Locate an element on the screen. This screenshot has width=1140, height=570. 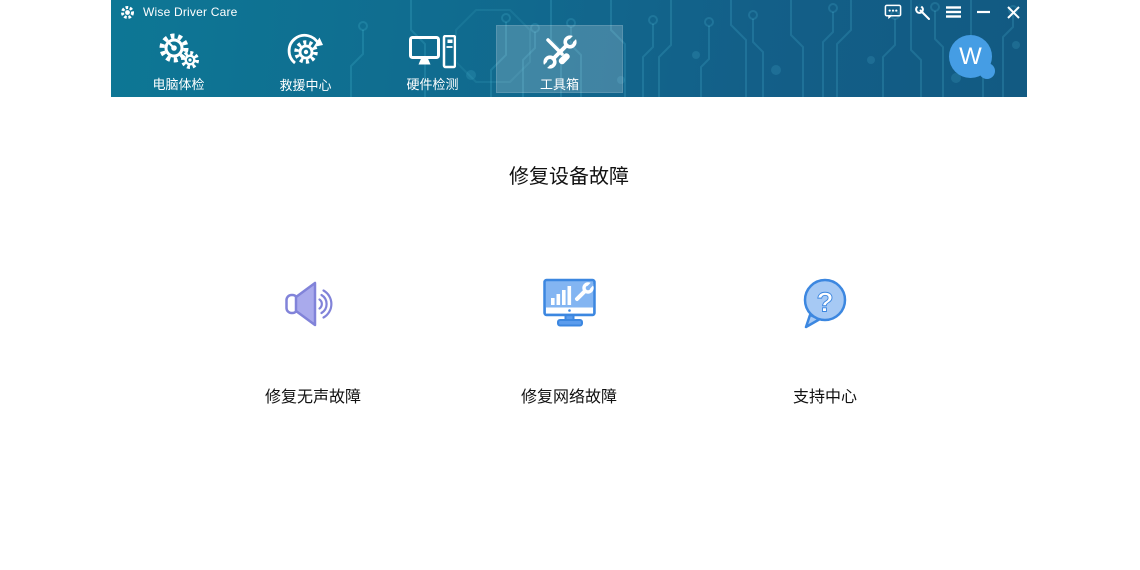
tab-label: 救援中心 is located at coordinates (305, 85).